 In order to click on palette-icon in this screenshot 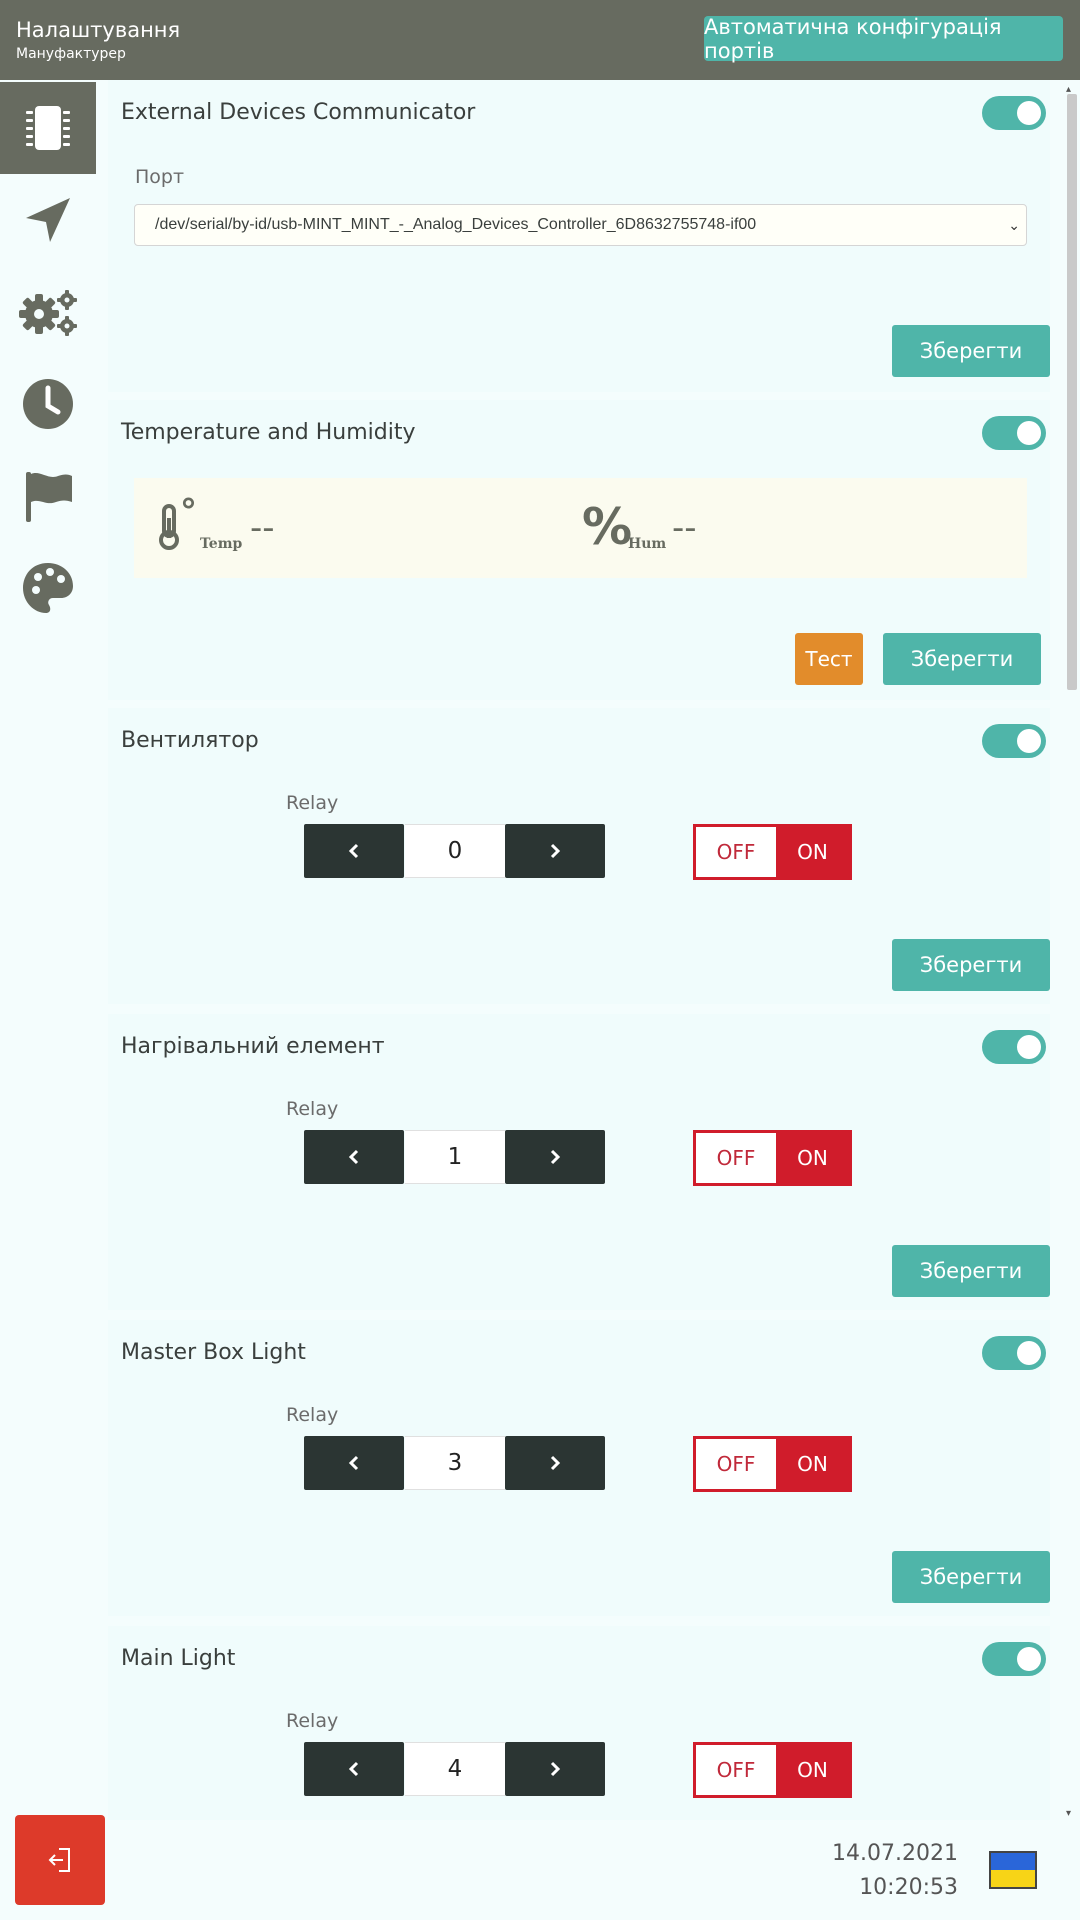, I will do `click(48, 588)`.